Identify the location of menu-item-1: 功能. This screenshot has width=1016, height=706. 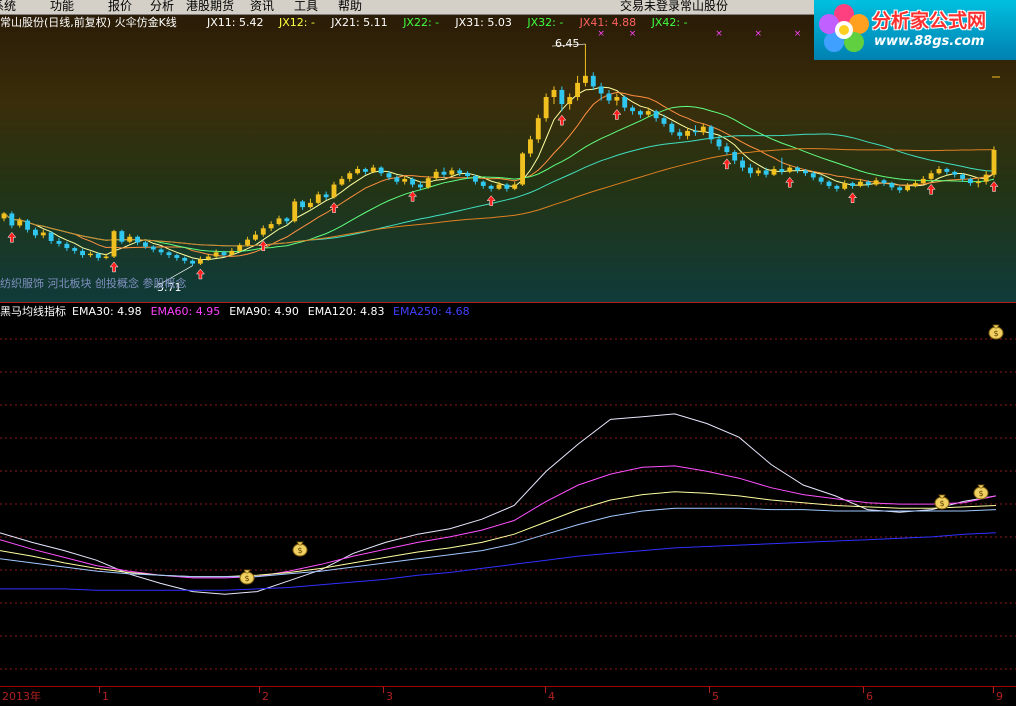
(62, 7).